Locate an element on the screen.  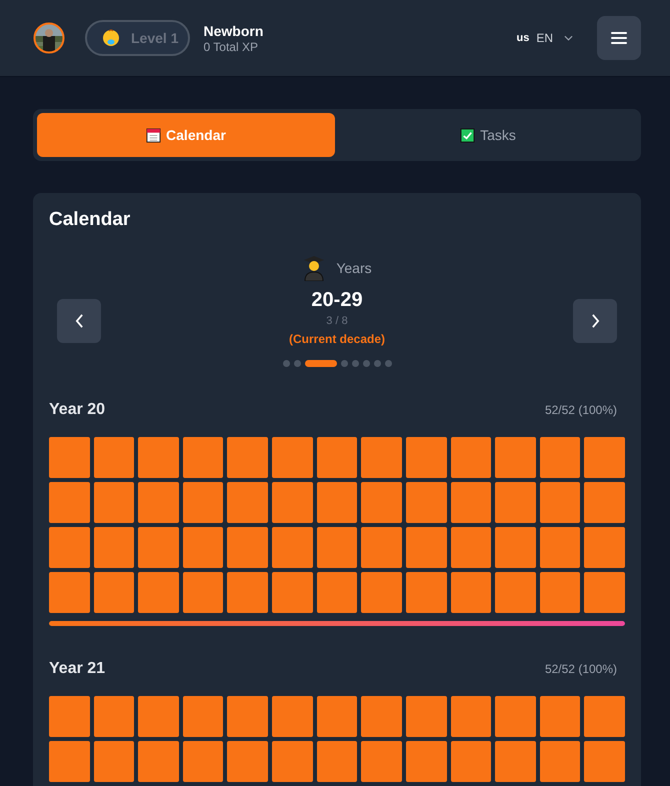
next-button is located at coordinates (595, 321).